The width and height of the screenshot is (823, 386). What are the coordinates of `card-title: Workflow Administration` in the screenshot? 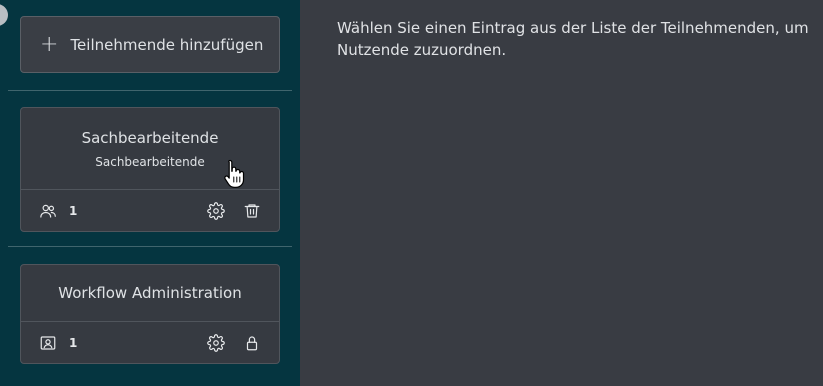 It's located at (150, 293).